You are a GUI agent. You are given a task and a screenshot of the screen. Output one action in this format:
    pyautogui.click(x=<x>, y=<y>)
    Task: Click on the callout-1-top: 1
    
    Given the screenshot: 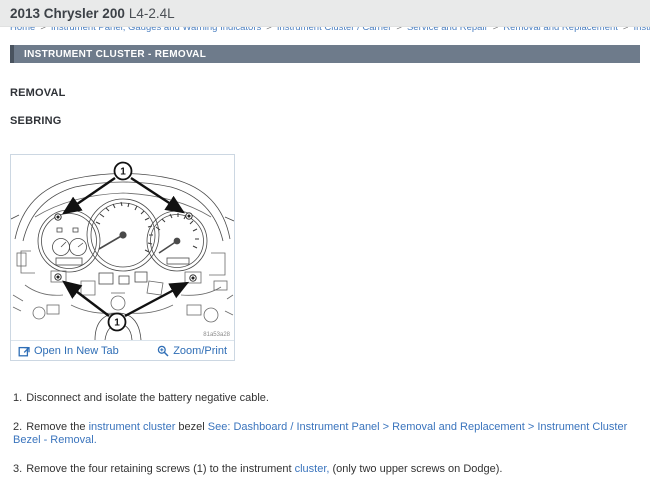 What is the action you would take?
    pyautogui.click(x=123, y=171)
    